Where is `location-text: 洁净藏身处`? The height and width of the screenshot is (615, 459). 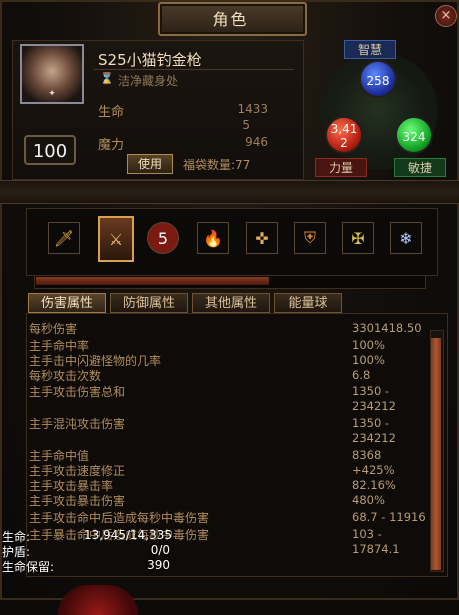 location-text: 洁净藏身处 is located at coordinates (148, 81).